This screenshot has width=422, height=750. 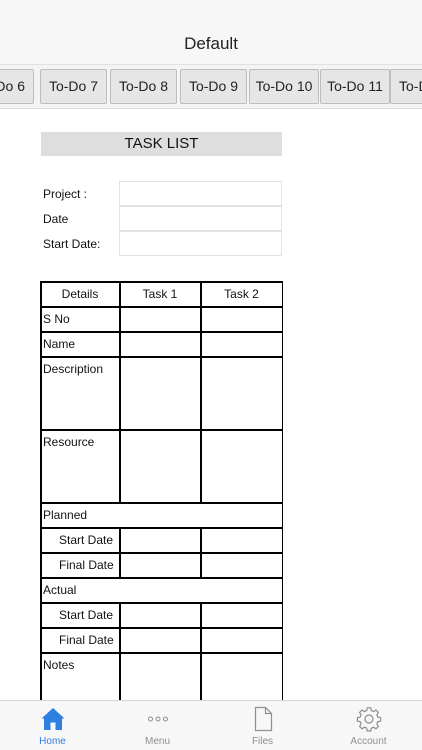 I want to click on row-label-notes: Notes, so click(x=59, y=665).